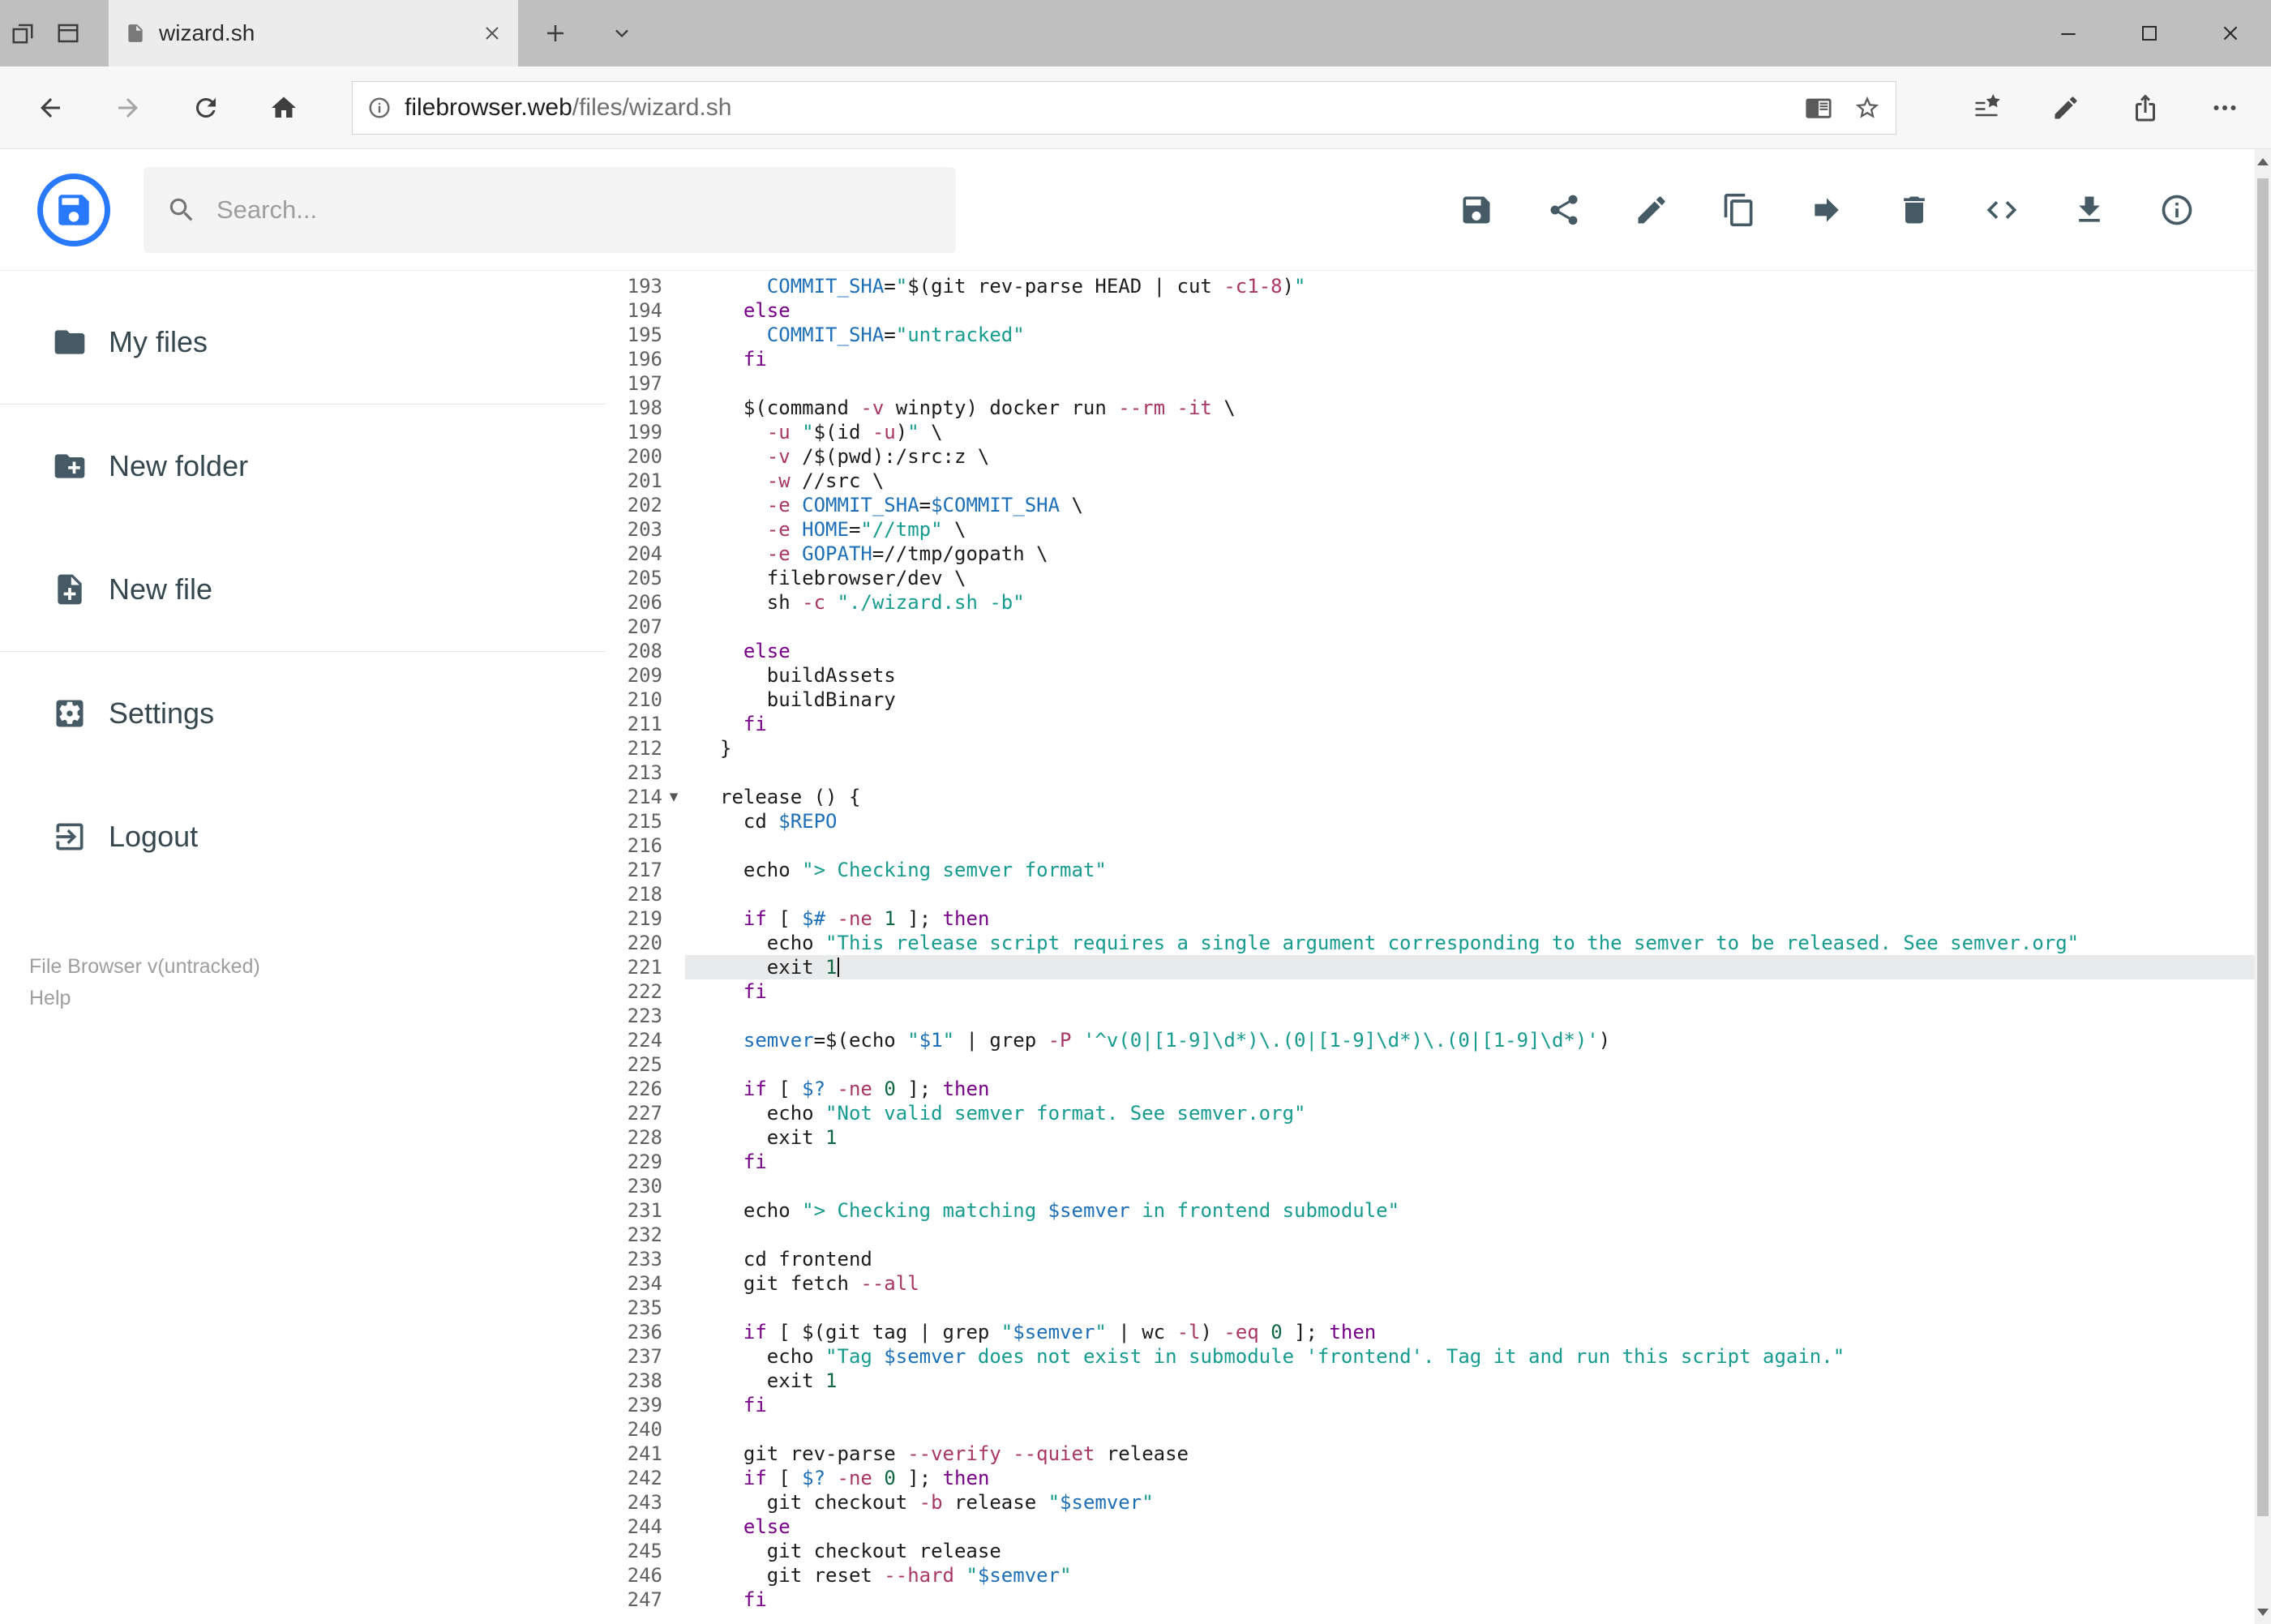  Describe the element at coordinates (1439, 481) in the screenshot. I see `code-line: 201 -w //src \` at that location.